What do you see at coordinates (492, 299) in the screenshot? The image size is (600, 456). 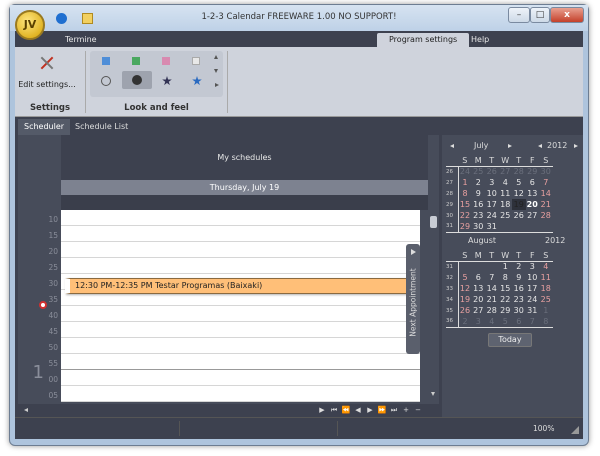 I see `calendar-day: 21` at bounding box center [492, 299].